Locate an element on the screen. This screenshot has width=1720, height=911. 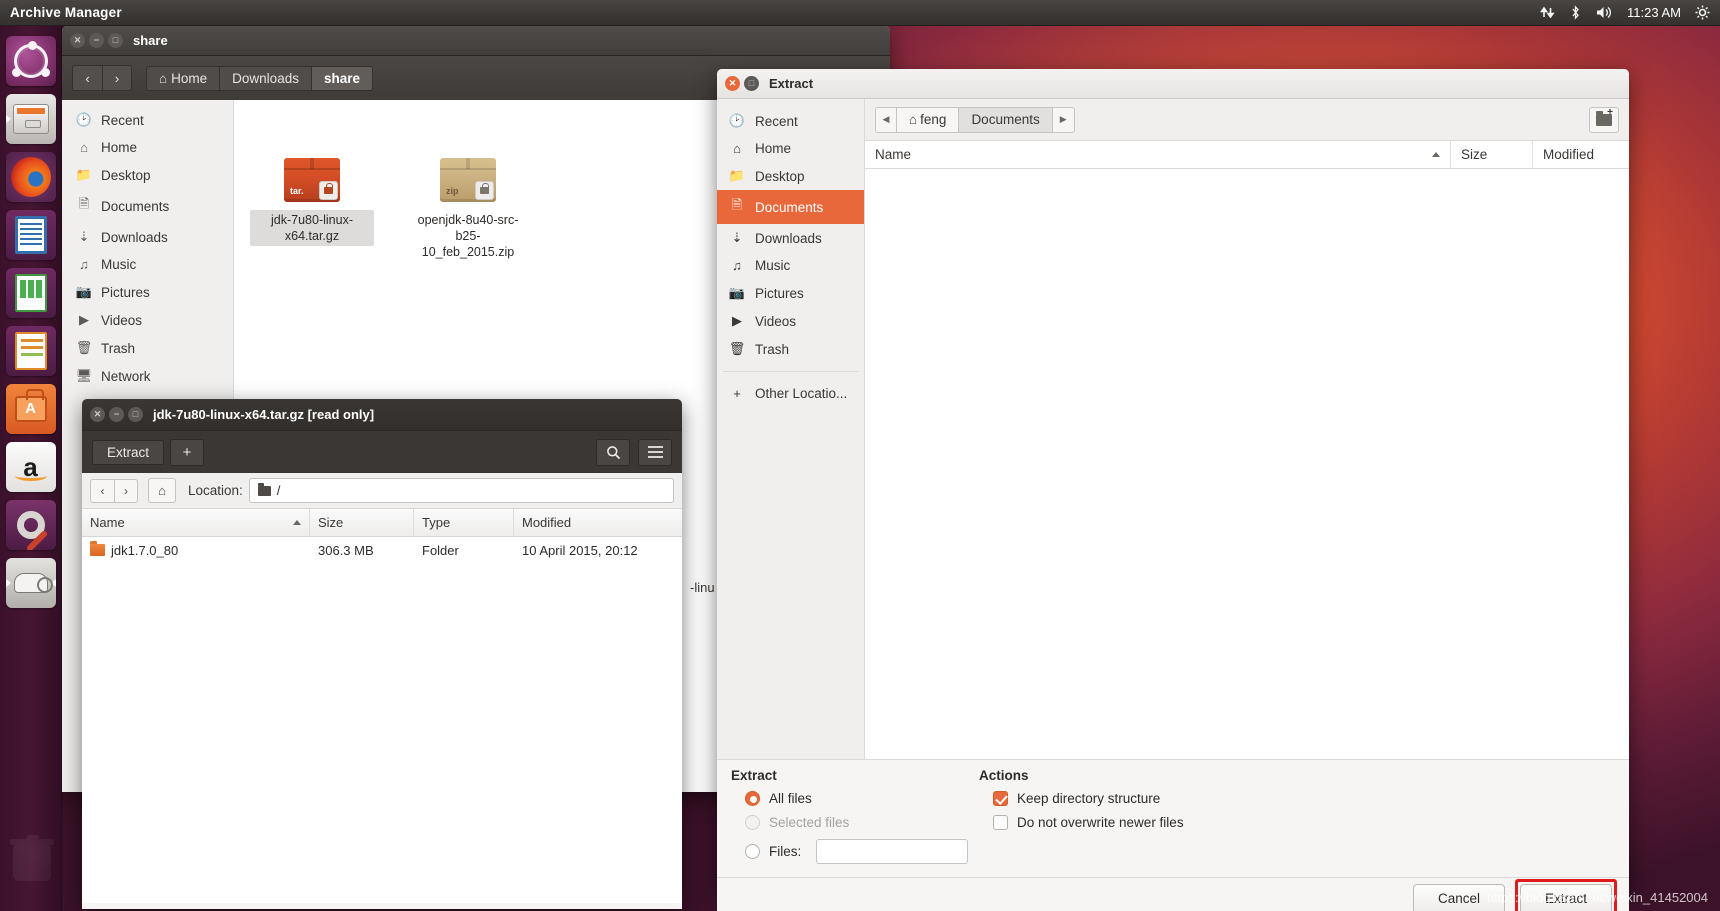
places-item-videos: ▶ Videos is located at coordinates (790, 321).